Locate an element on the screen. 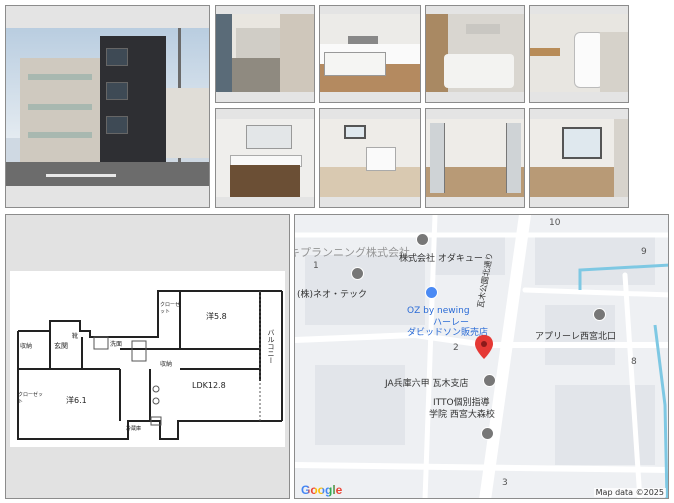 This screenshot has width=674, height=503. entrance-photo is located at coordinates (265, 53).